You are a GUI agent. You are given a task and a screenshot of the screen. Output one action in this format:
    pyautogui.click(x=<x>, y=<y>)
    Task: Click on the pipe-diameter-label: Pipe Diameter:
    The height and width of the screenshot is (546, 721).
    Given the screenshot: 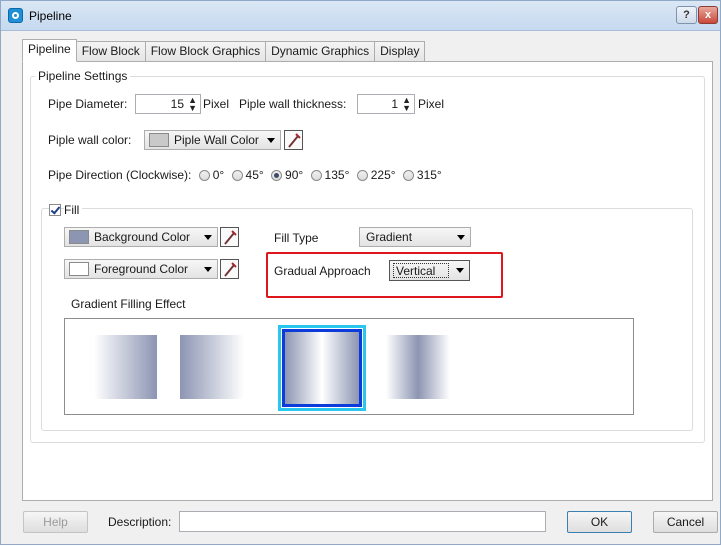 What is the action you would take?
    pyautogui.click(x=88, y=104)
    